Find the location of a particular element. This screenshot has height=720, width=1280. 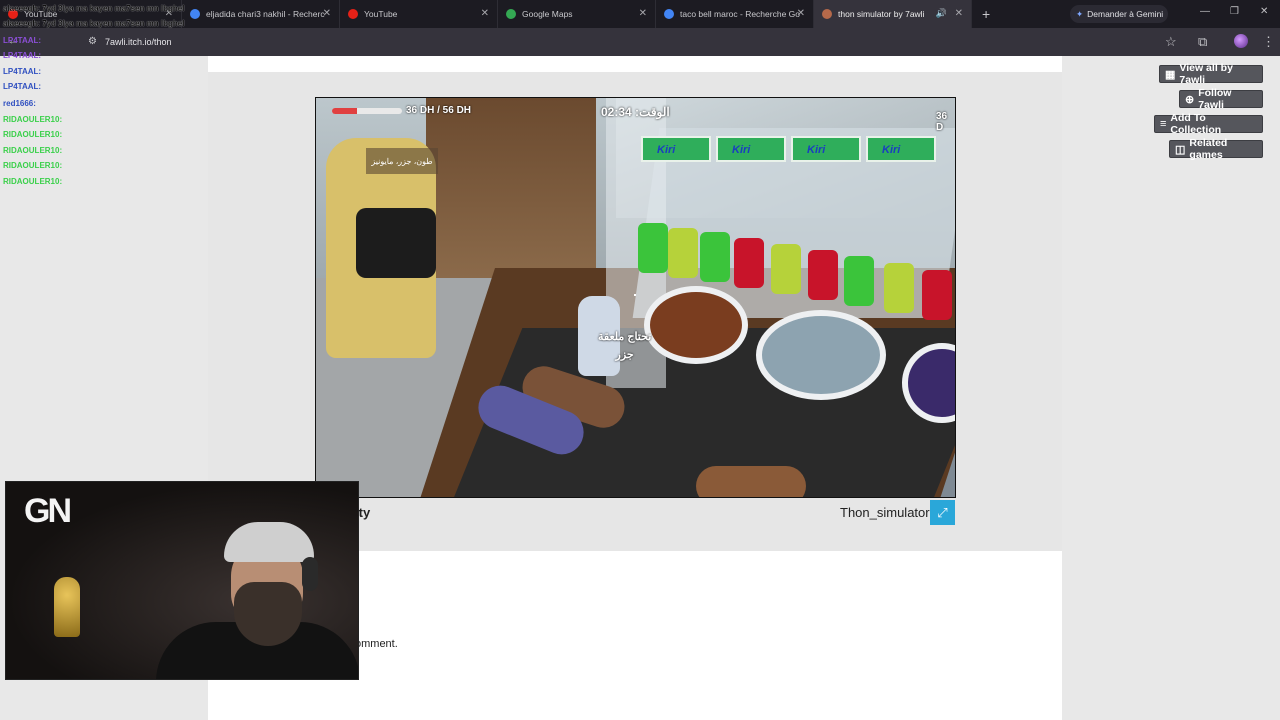

game-customer-shorts is located at coordinates (396, 243).